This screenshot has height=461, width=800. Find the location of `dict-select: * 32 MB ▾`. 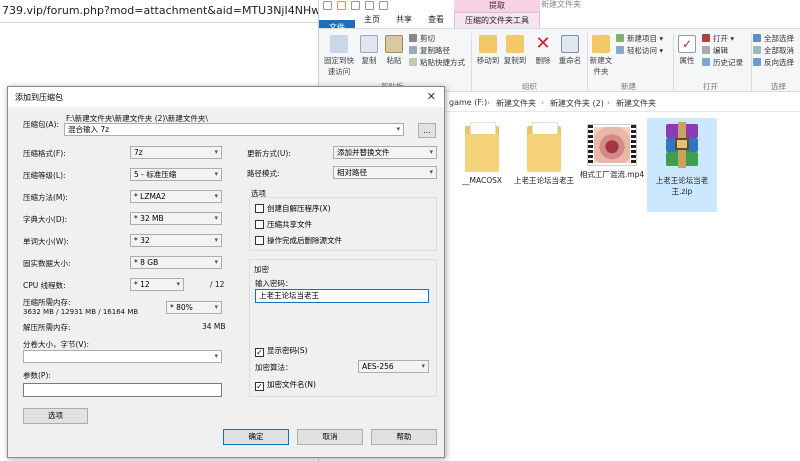

dict-select: * 32 MB ▾ is located at coordinates (176, 218).